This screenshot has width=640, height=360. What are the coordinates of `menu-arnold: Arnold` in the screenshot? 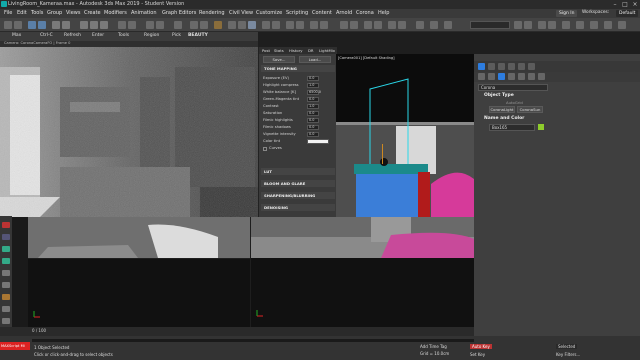 It's located at (344, 13).